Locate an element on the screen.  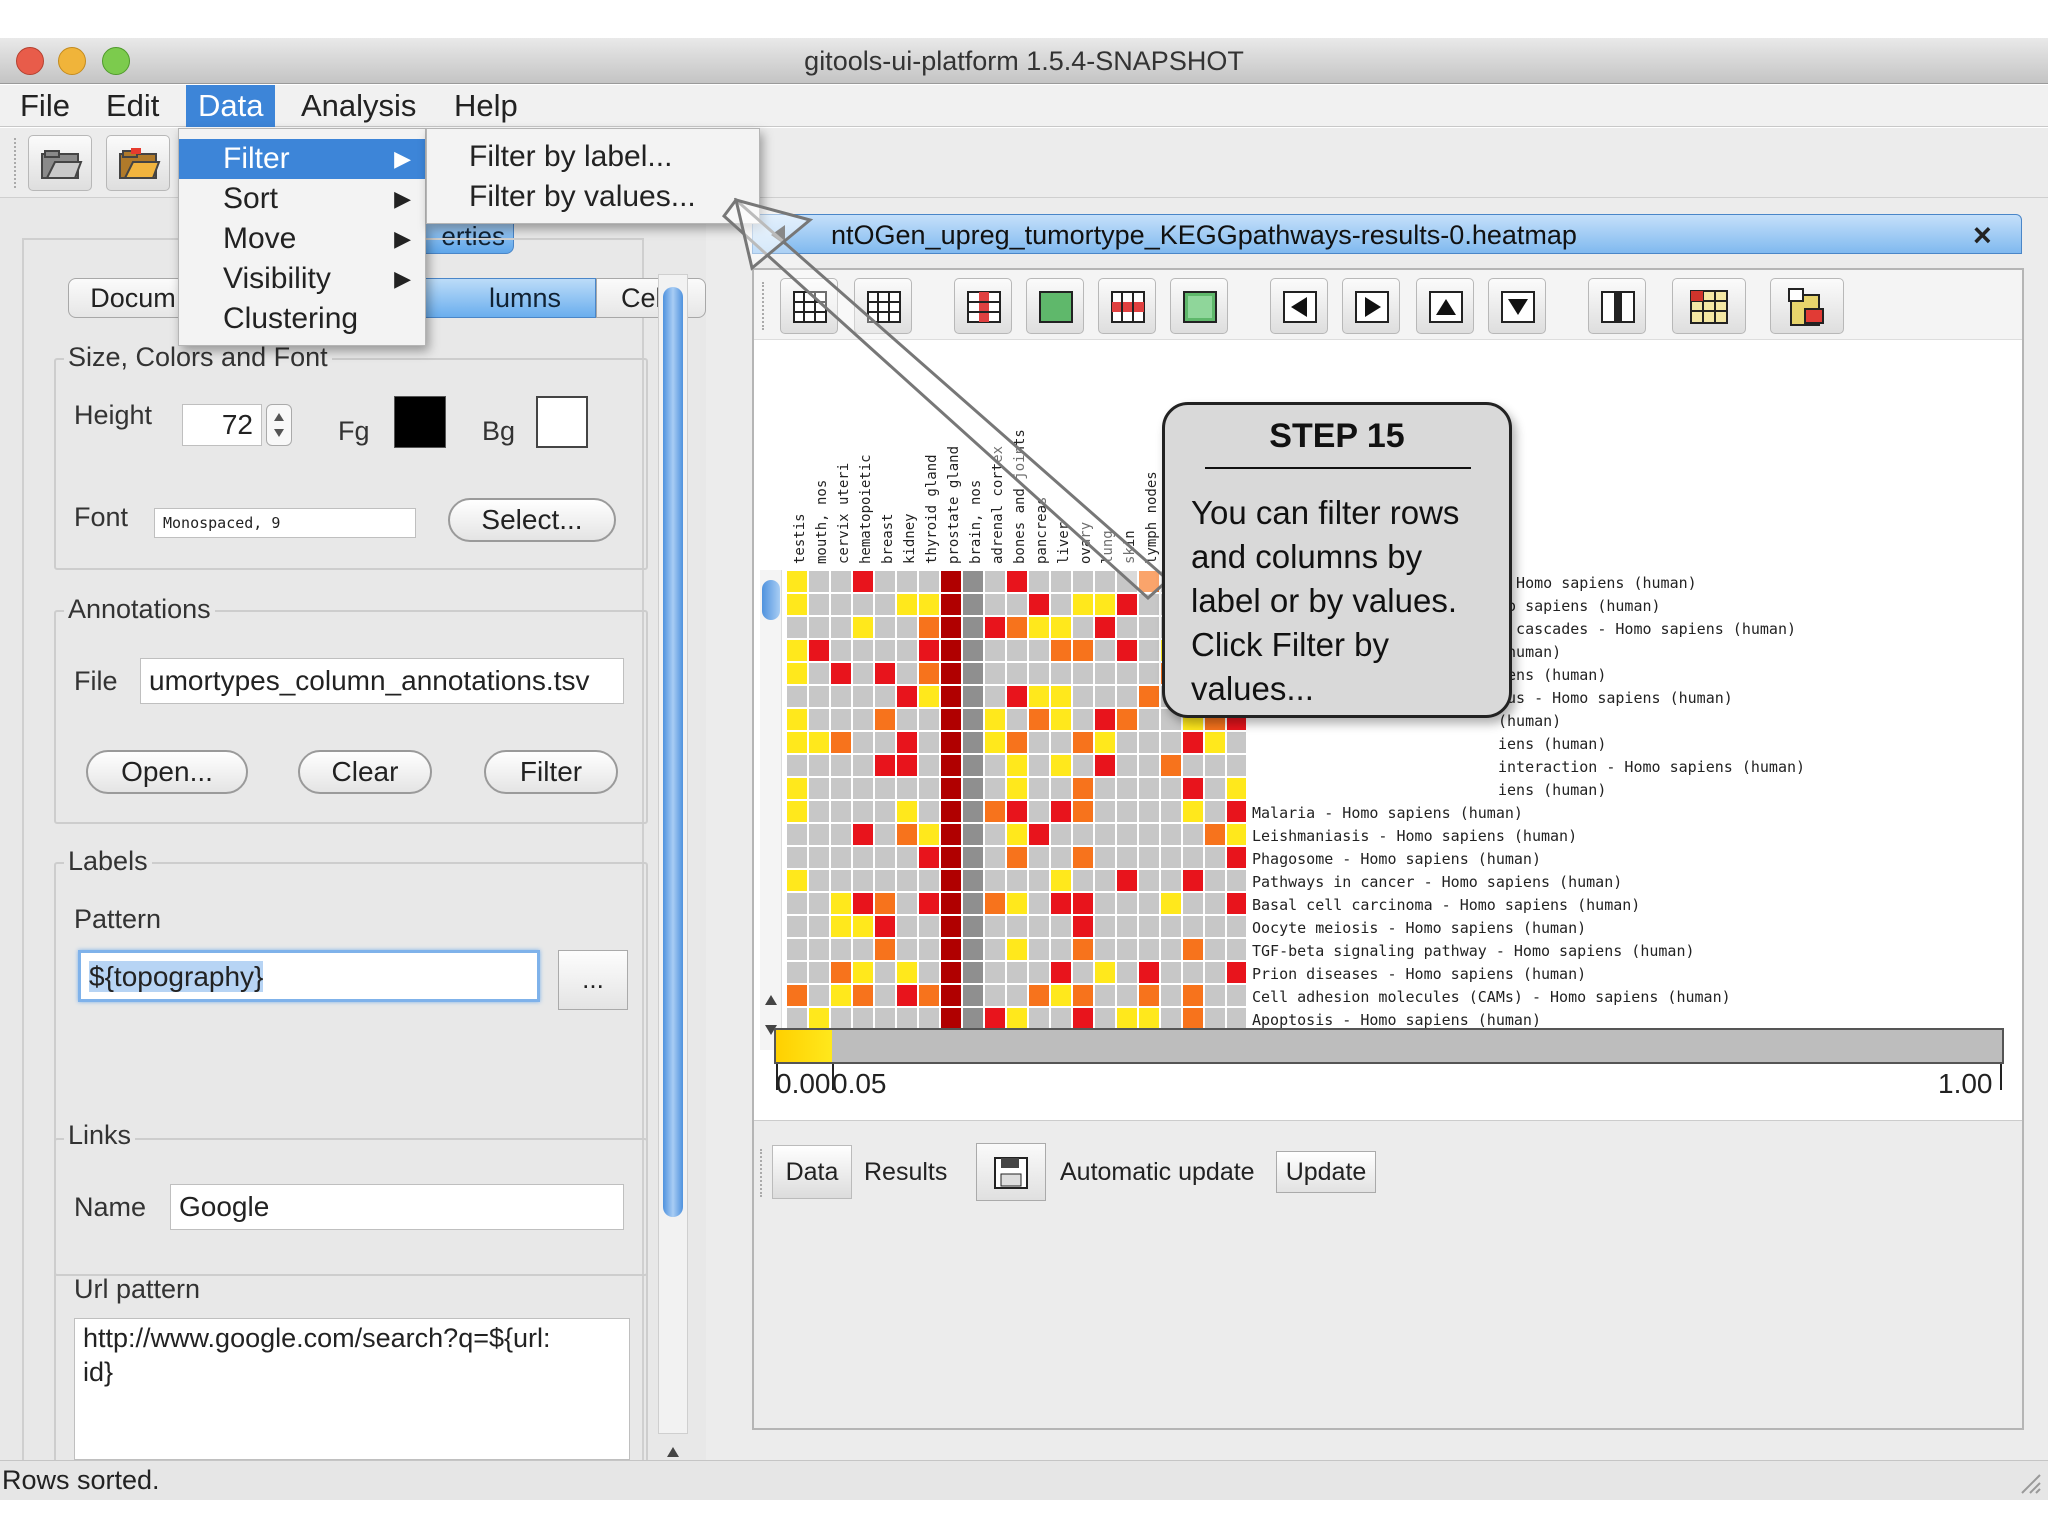
menu-edit: Edit is located at coordinates (132, 106).